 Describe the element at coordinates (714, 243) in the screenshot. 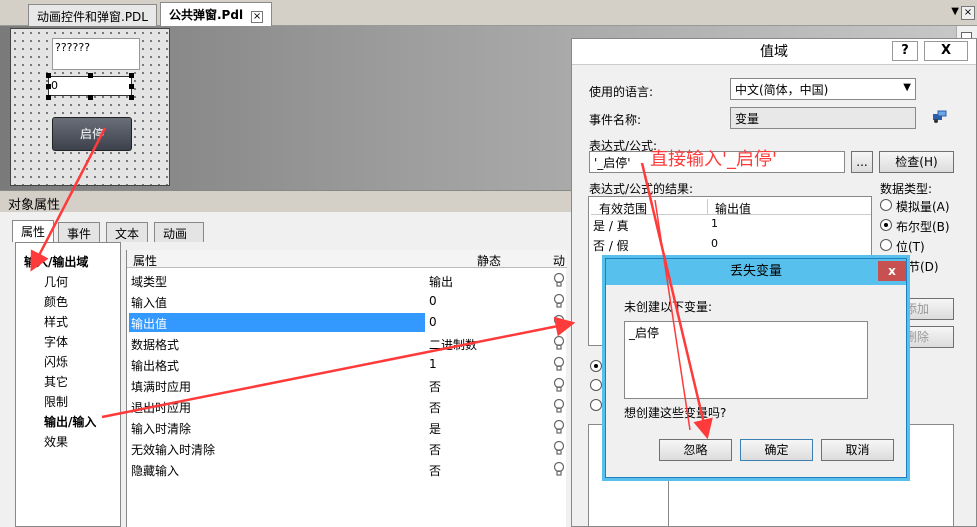

I see `result-value-cell: 0` at that location.